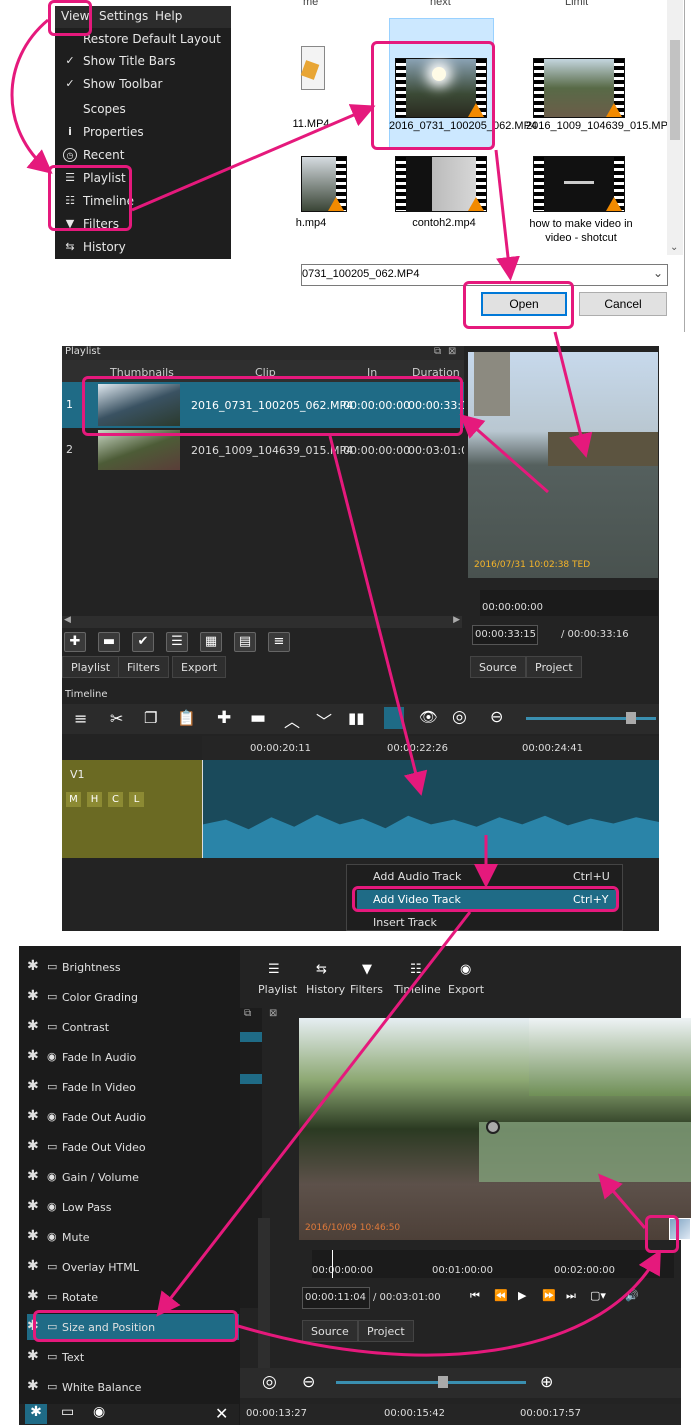  Describe the element at coordinates (573, 394) in the screenshot. I see `arrow-open-to-viewer` at that location.